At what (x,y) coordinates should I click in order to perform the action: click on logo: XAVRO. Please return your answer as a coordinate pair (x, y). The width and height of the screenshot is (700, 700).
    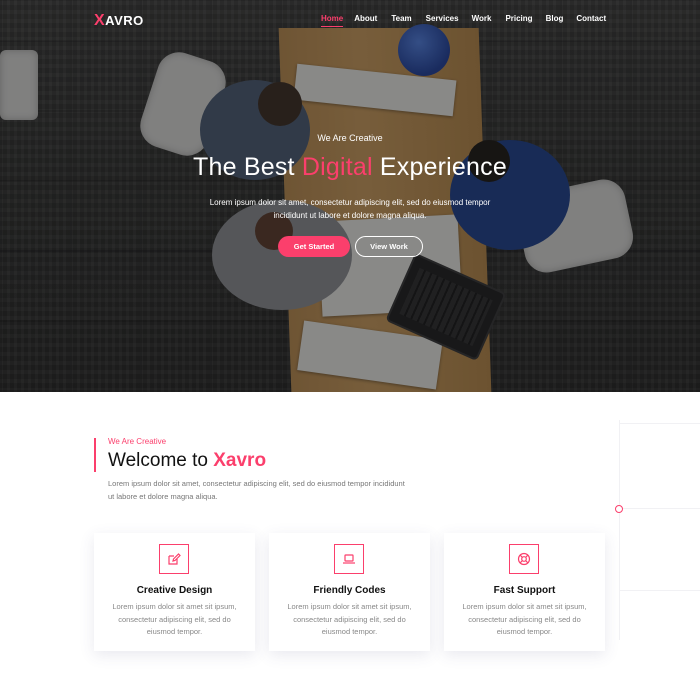
    Looking at the image, I should click on (119, 21).